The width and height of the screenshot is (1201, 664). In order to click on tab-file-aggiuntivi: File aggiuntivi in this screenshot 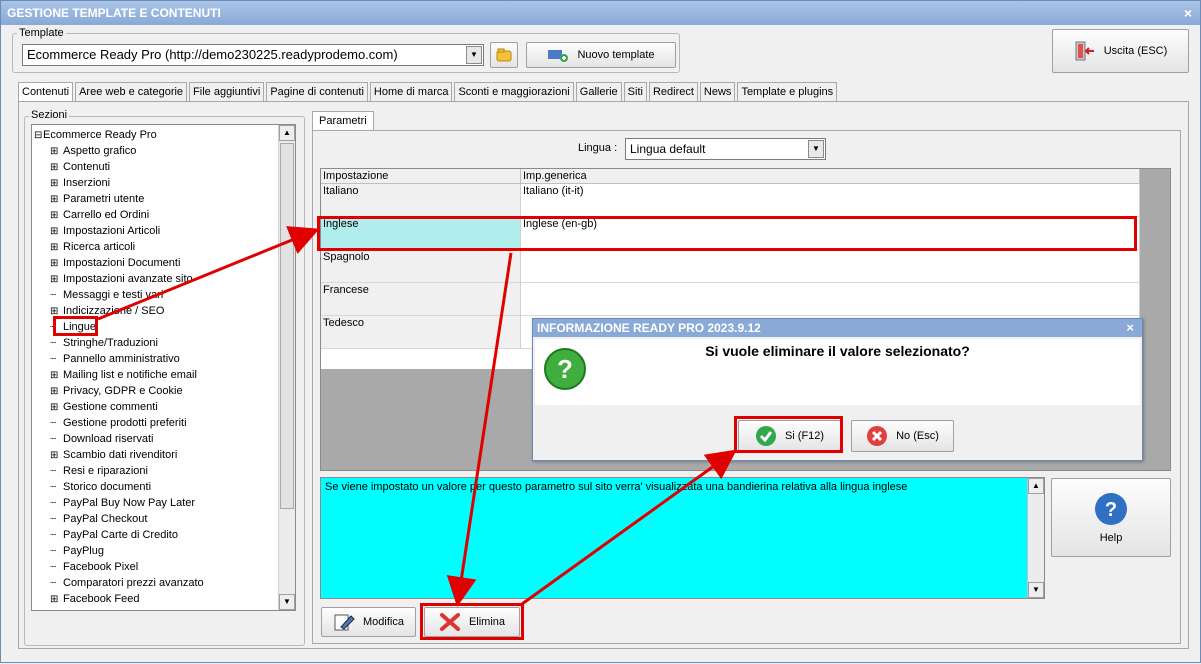, I will do `click(227, 92)`.